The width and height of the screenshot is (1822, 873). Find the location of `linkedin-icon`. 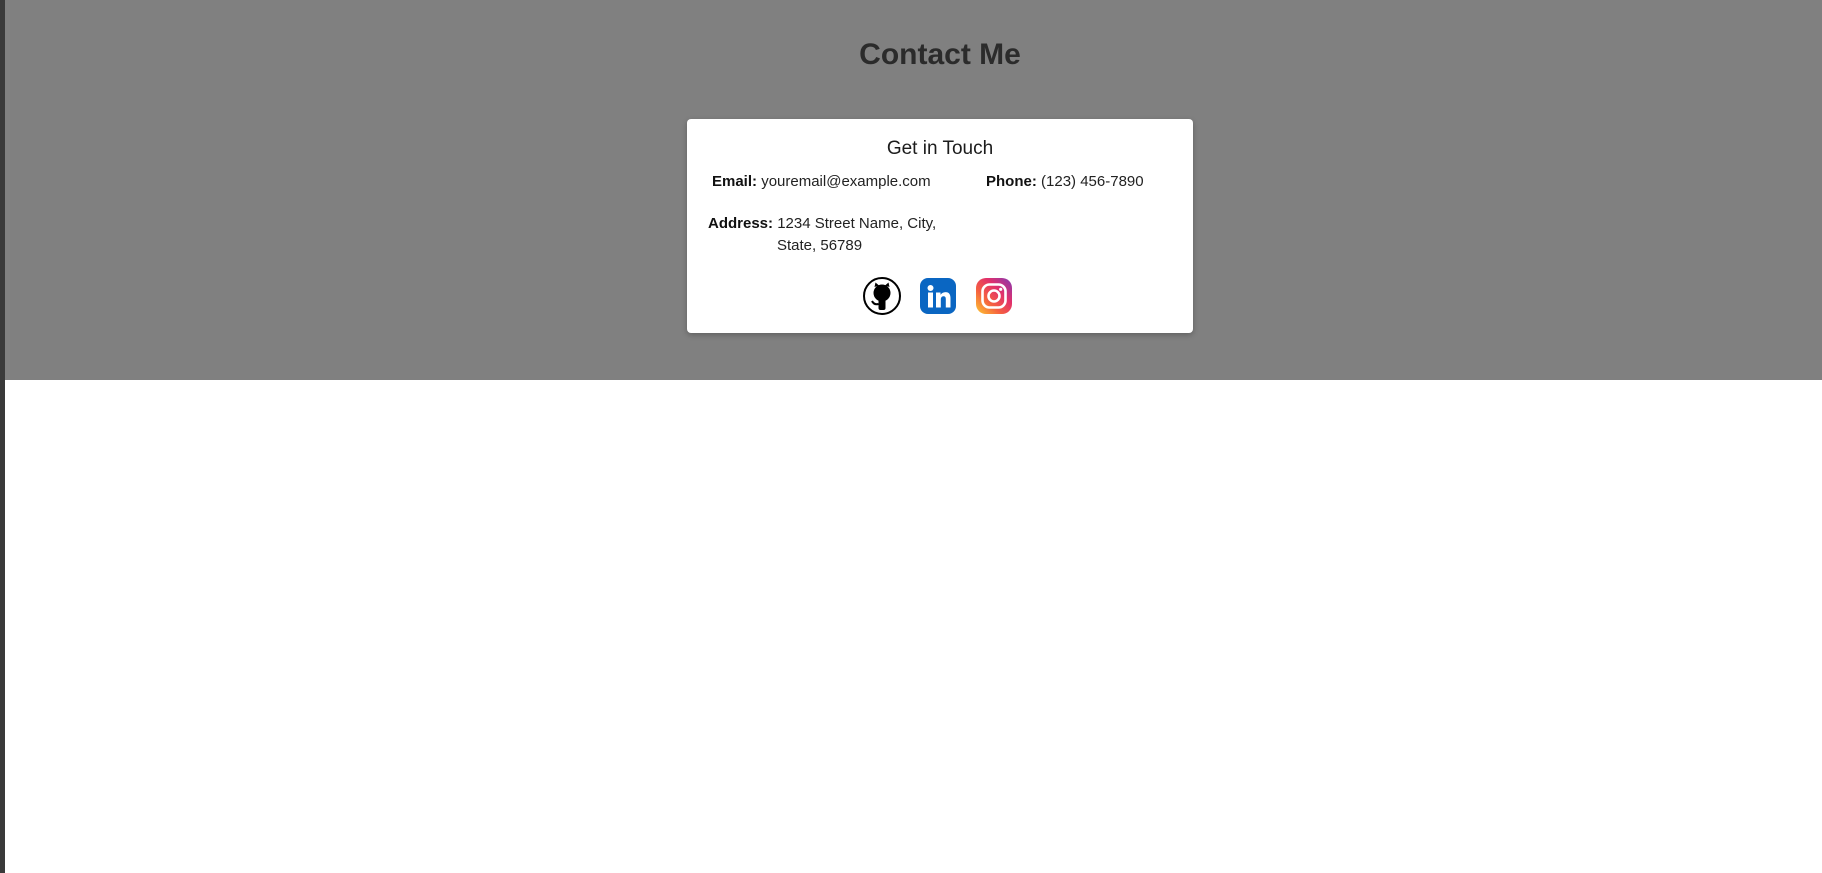

linkedin-icon is located at coordinates (938, 296).